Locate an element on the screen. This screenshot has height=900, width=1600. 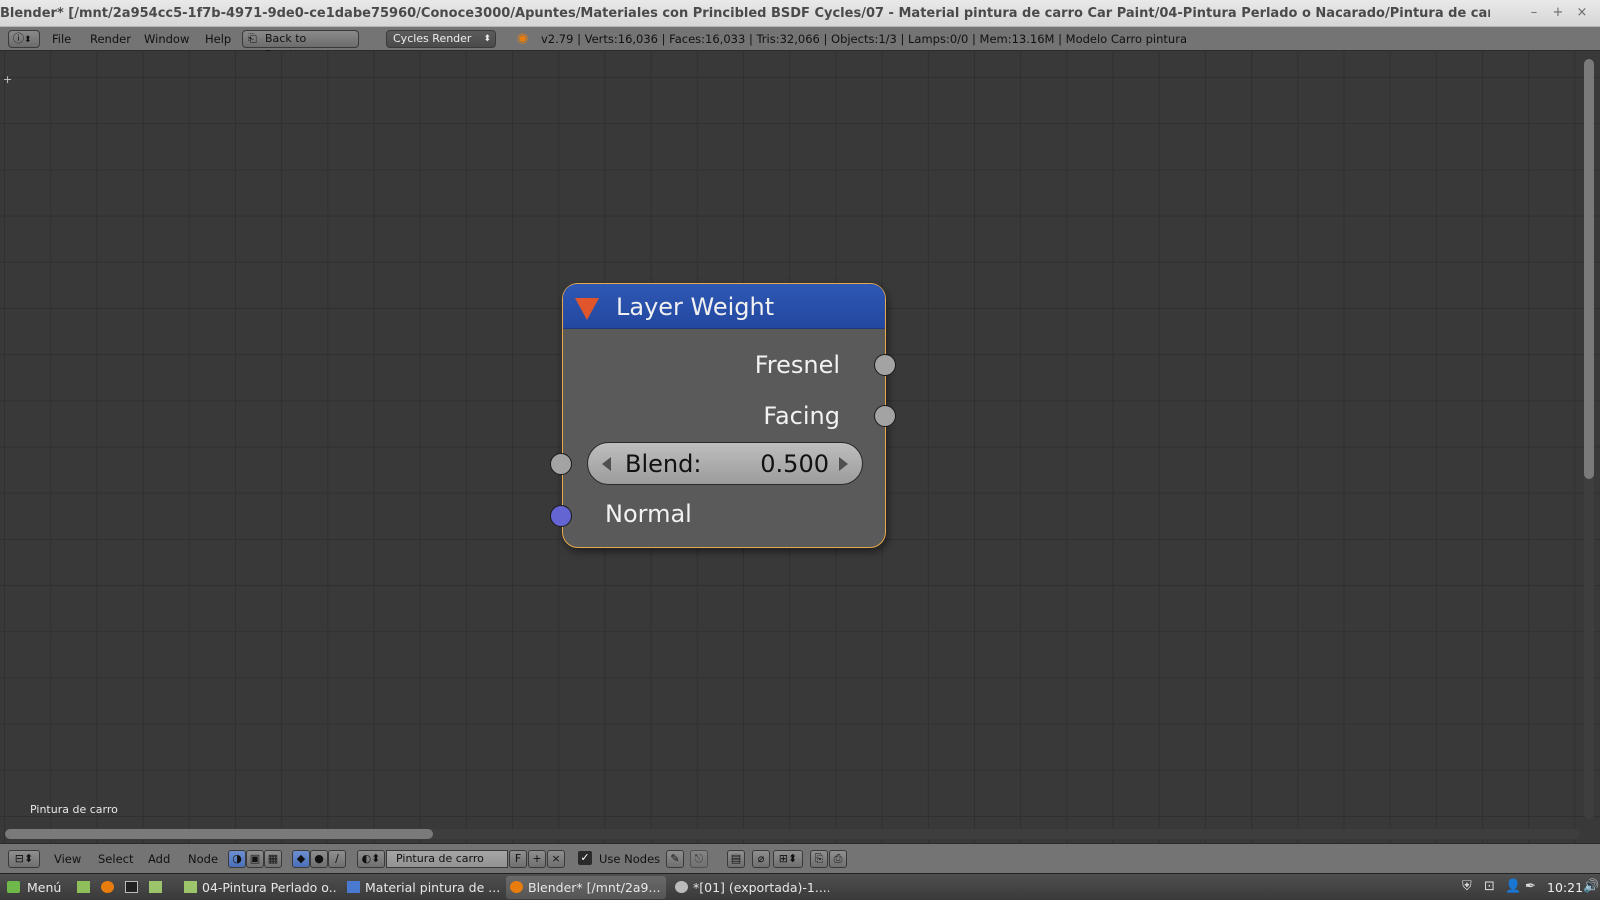
input-normal-label: Normal is located at coordinates (648, 514).